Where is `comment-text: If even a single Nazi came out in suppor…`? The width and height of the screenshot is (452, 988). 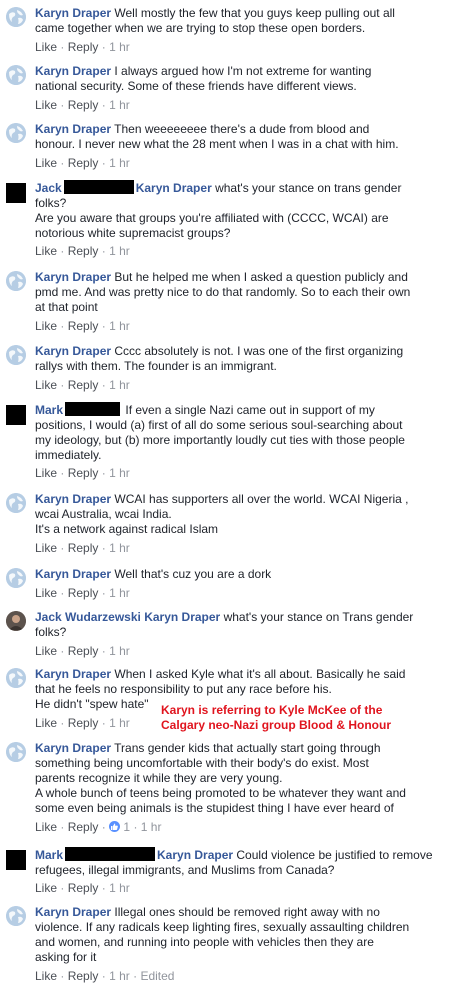 comment-text: If even a single Nazi came out in suppor… is located at coordinates (250, 410).